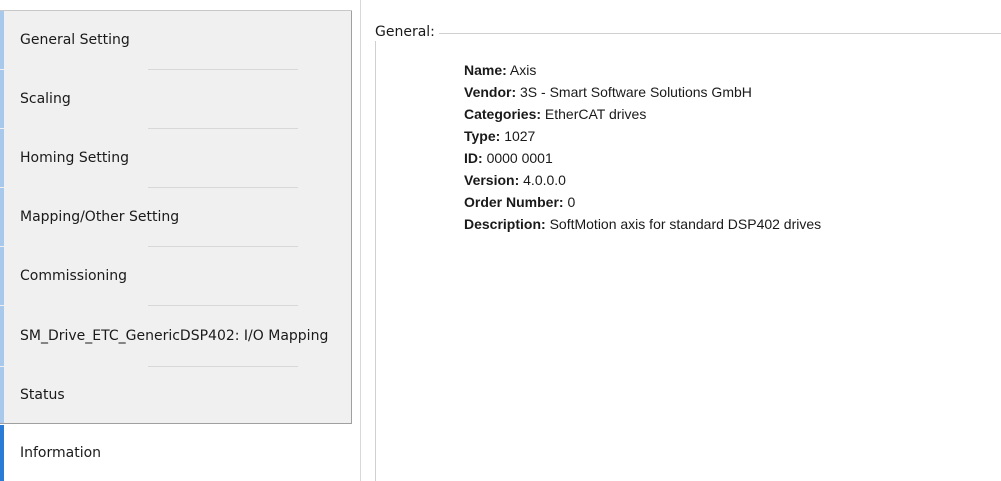 The width and height of the screenshot is (1001, 481). I want to click on group-box-border-left, so click(375, 257).